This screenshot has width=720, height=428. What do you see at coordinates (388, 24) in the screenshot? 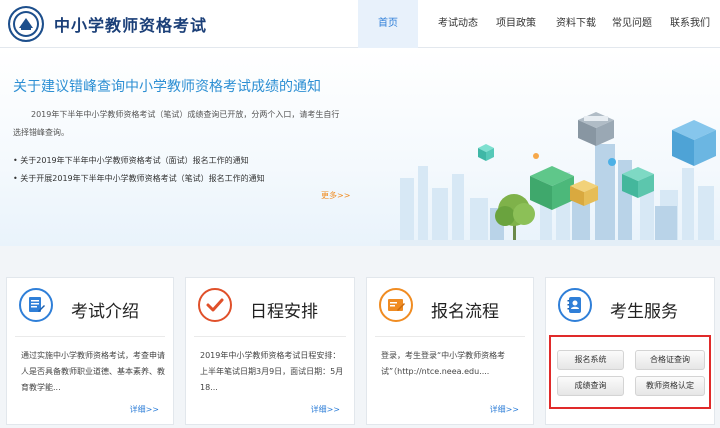
I see `nav-home: 首页` at bounding box center [388, 24].